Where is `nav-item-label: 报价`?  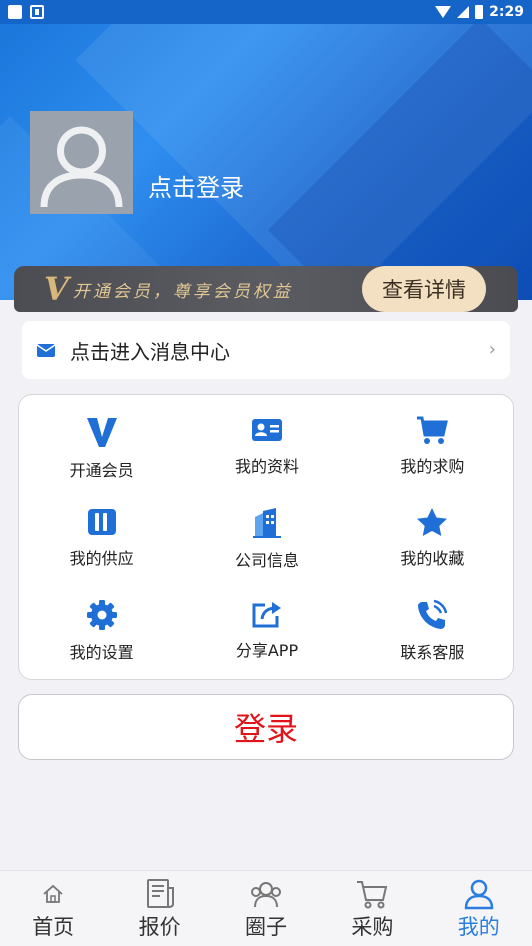
nav-item-label: 报价 is located at coordinates (159, 927).